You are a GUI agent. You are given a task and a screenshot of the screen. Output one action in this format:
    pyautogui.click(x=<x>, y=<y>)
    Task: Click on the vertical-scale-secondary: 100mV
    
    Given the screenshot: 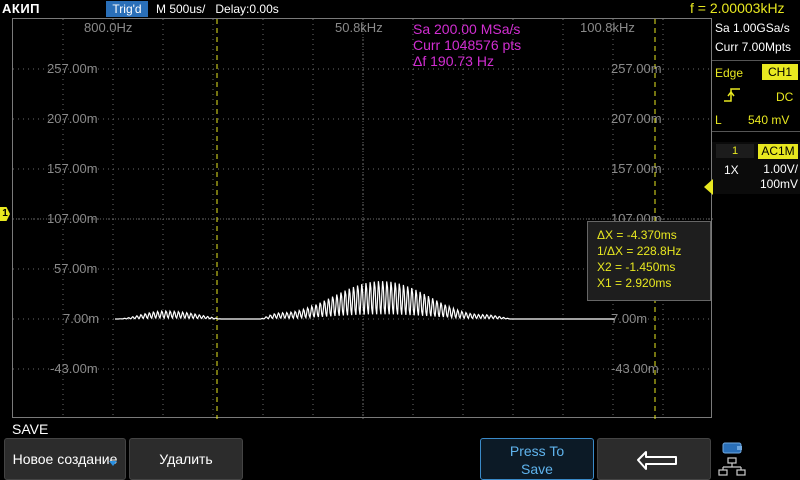 What is the action you would take?
    pyautogui.click(x=778, y=184)
    